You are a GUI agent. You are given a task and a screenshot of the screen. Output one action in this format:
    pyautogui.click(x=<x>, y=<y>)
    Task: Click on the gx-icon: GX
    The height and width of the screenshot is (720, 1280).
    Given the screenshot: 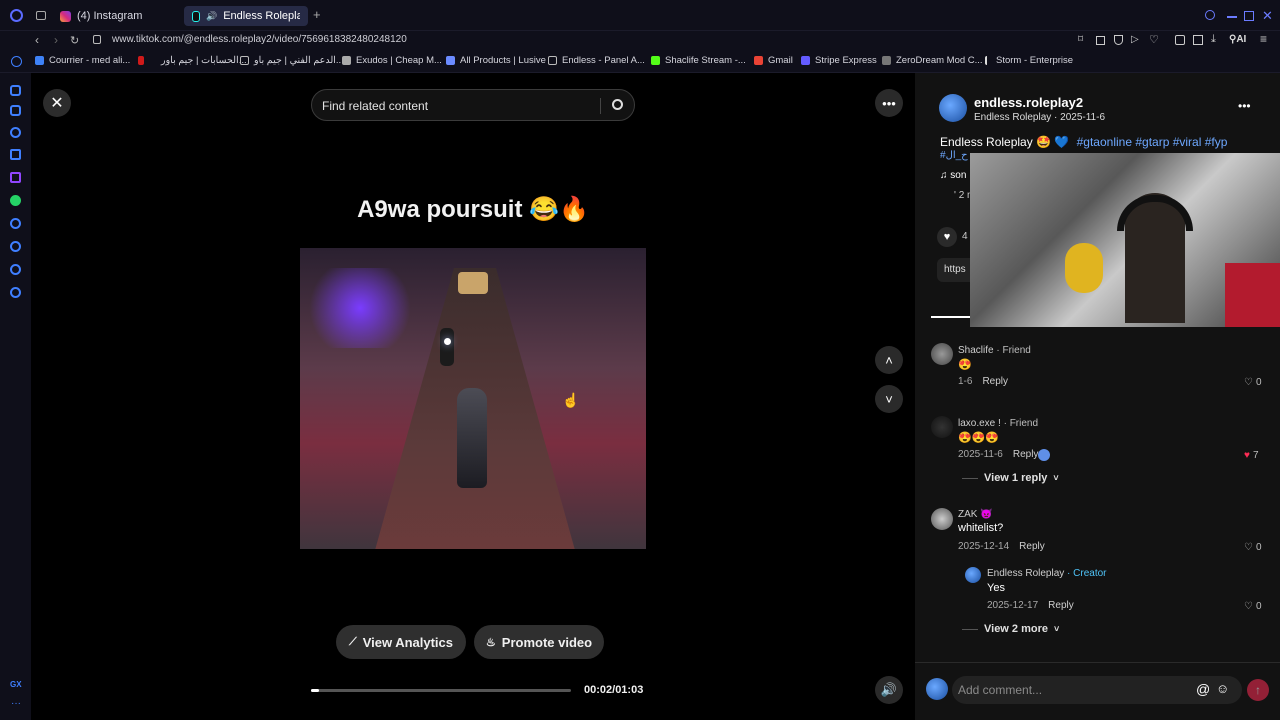 What is the action you would take?
    pyautogui.click(x=16, y=684)
    